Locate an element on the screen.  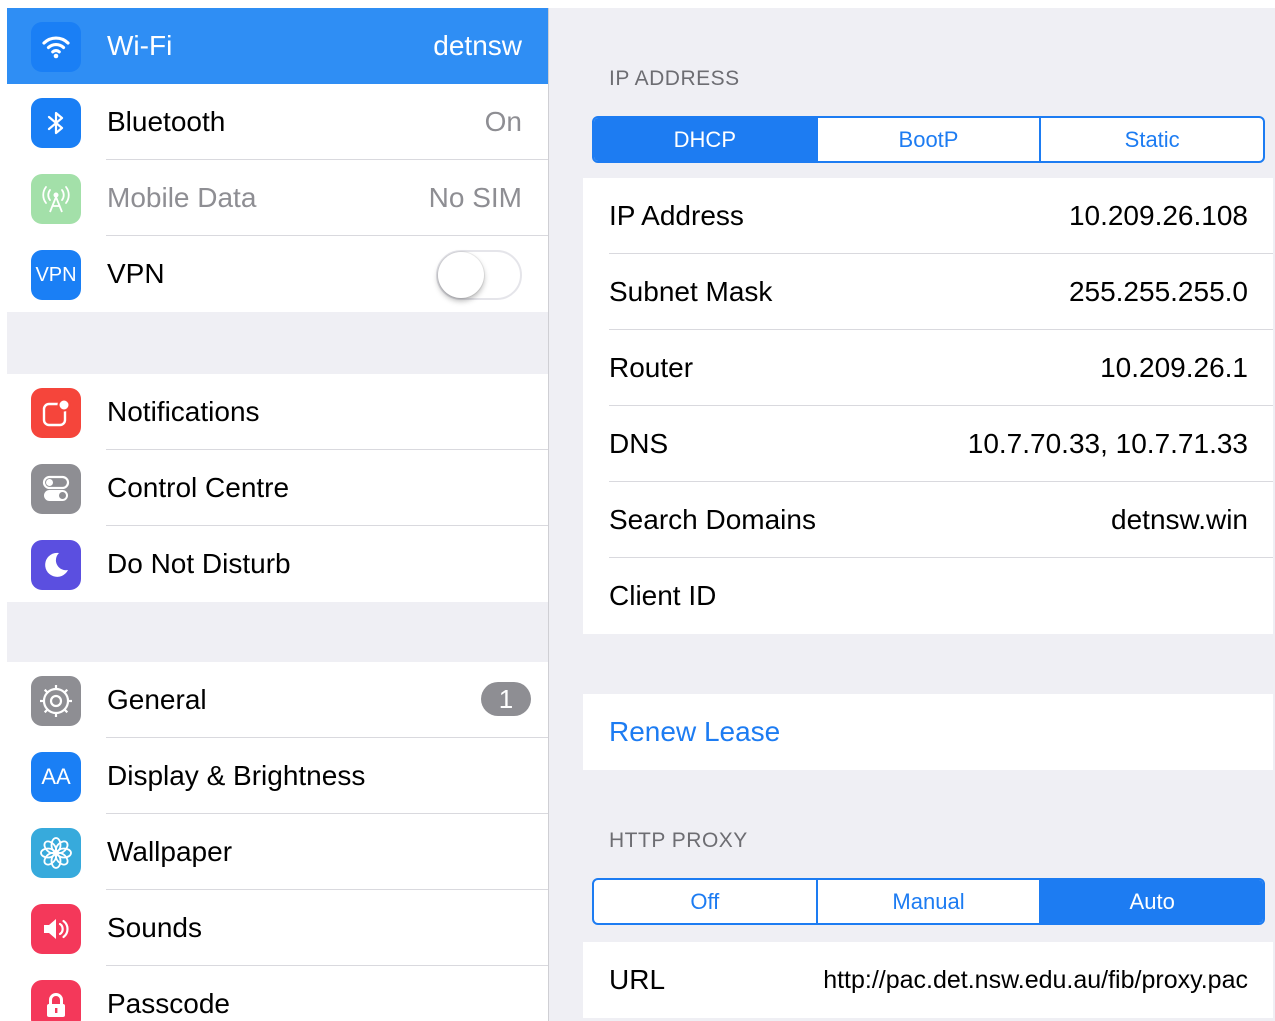
ip-mode-segment-static: Static is located at coordinates (1151, 139).